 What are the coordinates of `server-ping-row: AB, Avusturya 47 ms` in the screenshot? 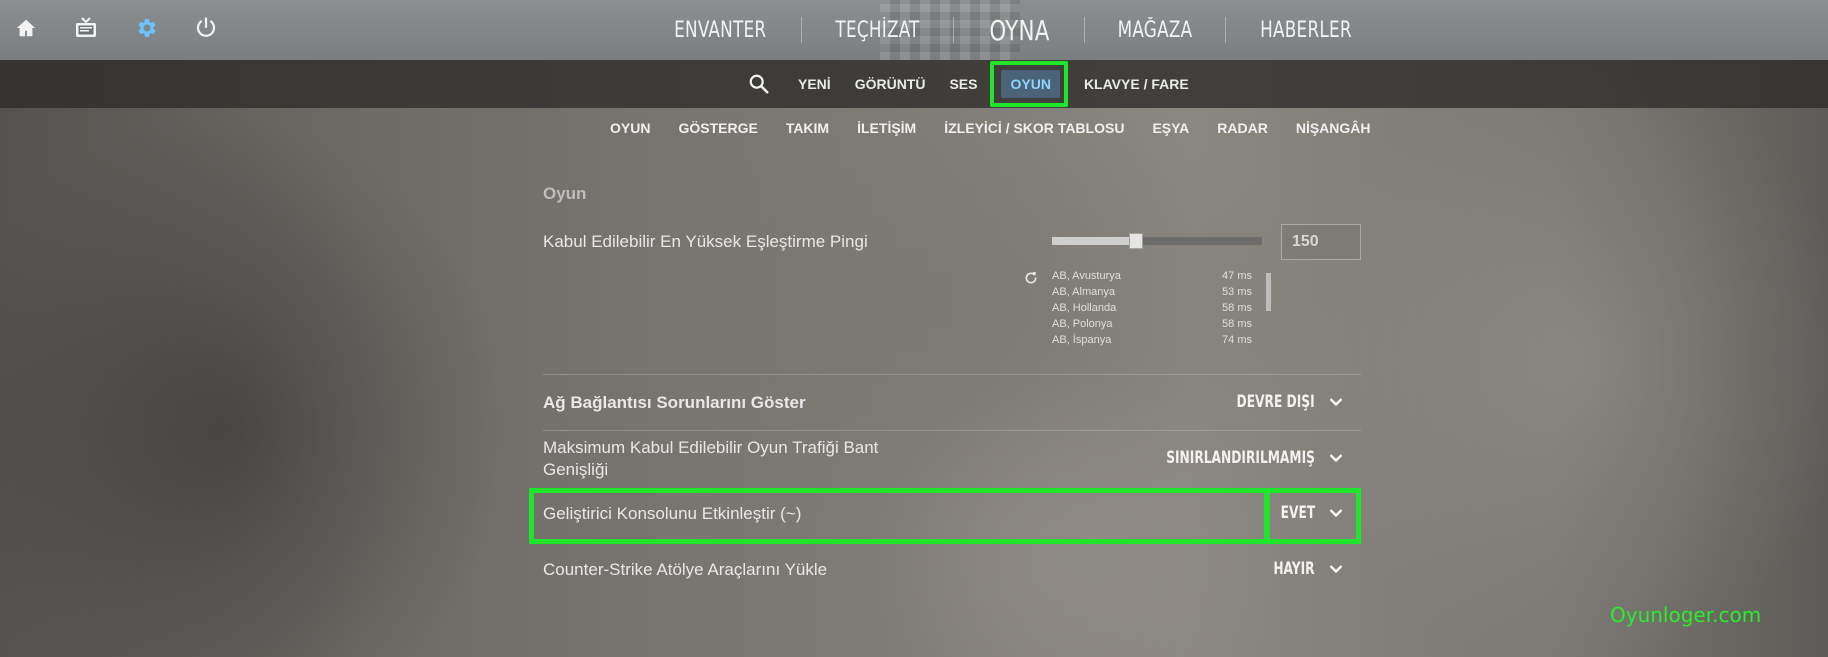 It's located at (1152, 278).